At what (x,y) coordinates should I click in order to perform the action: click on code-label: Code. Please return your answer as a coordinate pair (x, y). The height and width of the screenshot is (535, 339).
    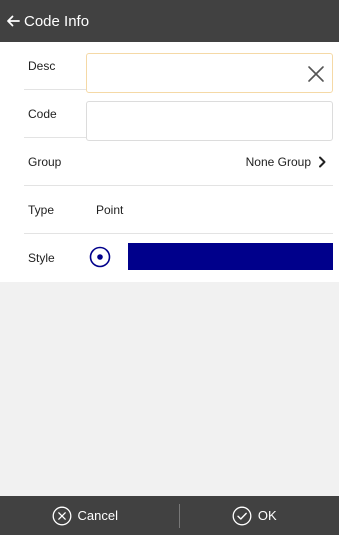
    Looking at the image, I should click on (42, 113).